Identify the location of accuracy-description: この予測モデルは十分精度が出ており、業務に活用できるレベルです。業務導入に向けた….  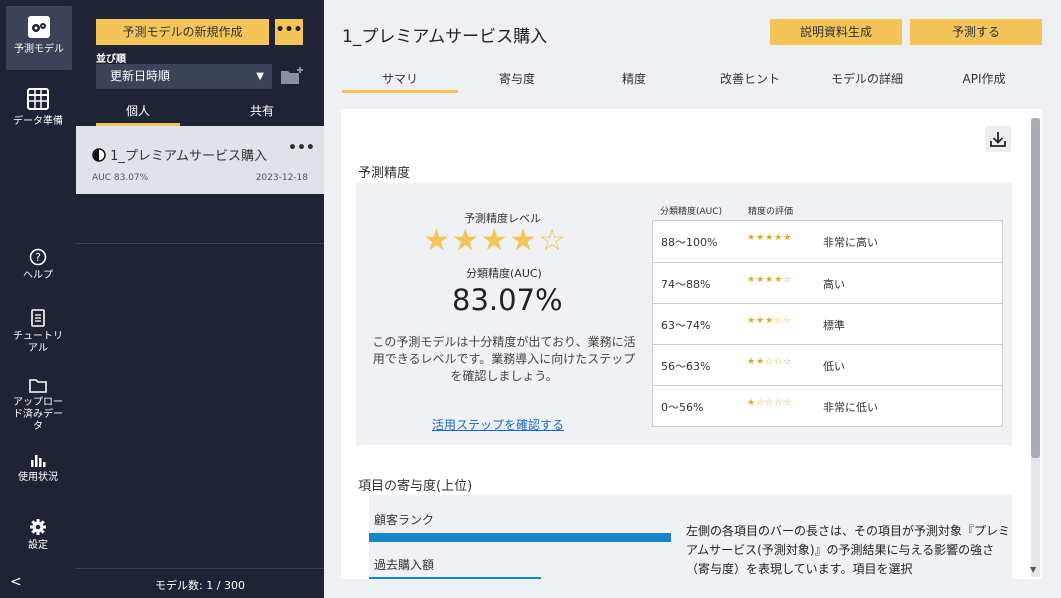
(504, 359).